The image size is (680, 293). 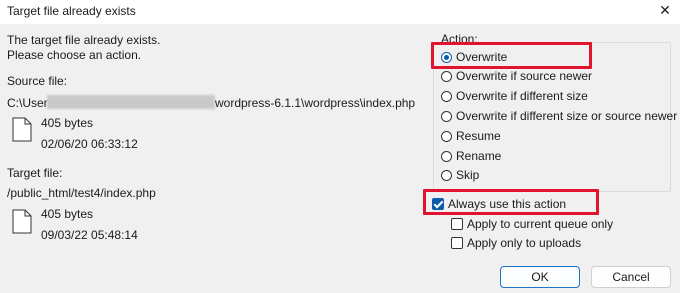 I want to click on highlight-overwrite, so click(x=511, y=55).